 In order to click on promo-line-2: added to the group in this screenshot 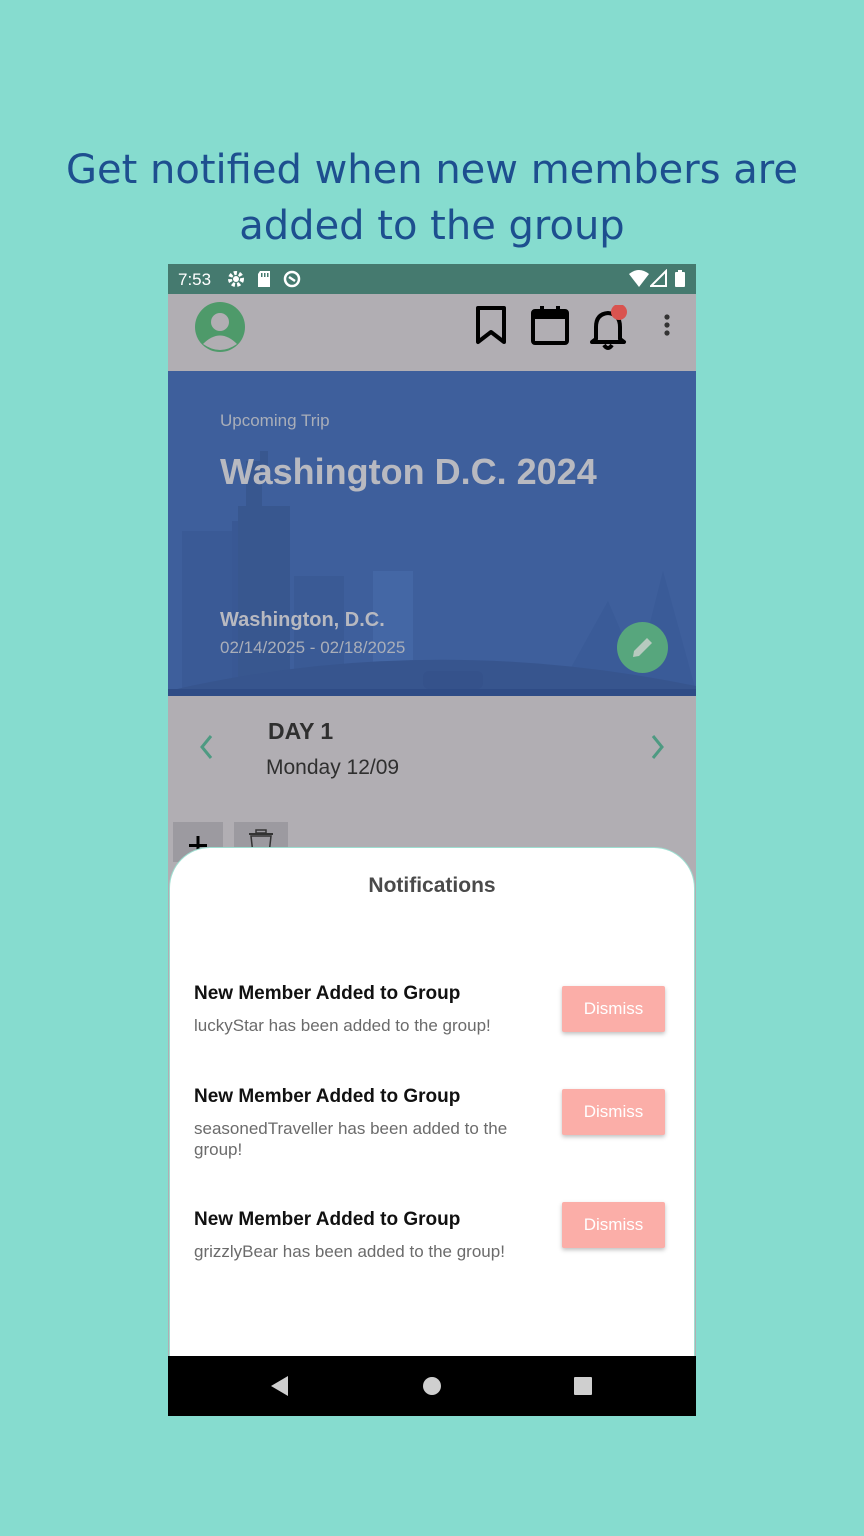, I will do `click(432, 226)`.